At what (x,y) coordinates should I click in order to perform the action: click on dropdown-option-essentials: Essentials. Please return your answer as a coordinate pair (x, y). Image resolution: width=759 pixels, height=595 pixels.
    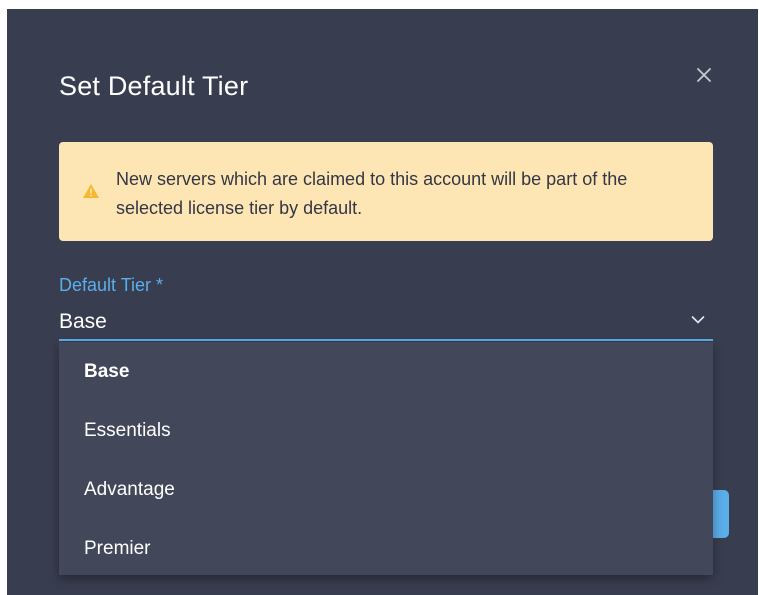
    Looking at the image, I should click on (386, 430).